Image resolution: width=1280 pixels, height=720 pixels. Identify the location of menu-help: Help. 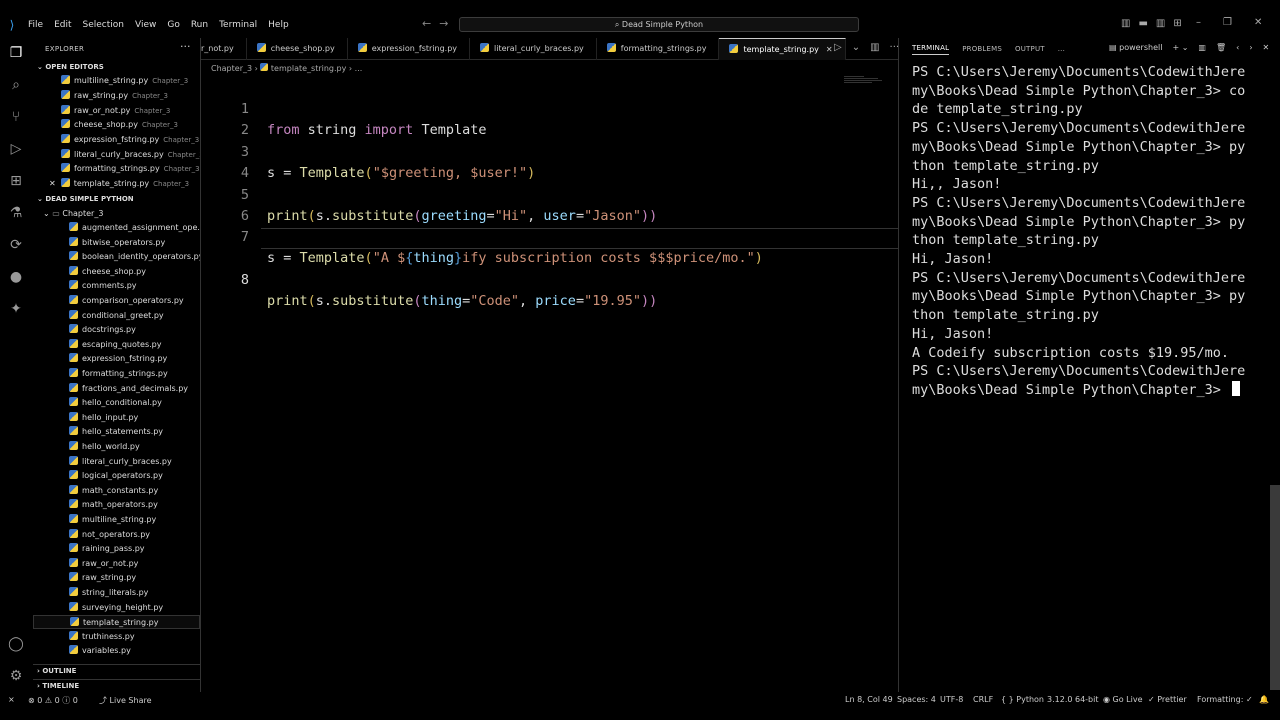
(278, 25).